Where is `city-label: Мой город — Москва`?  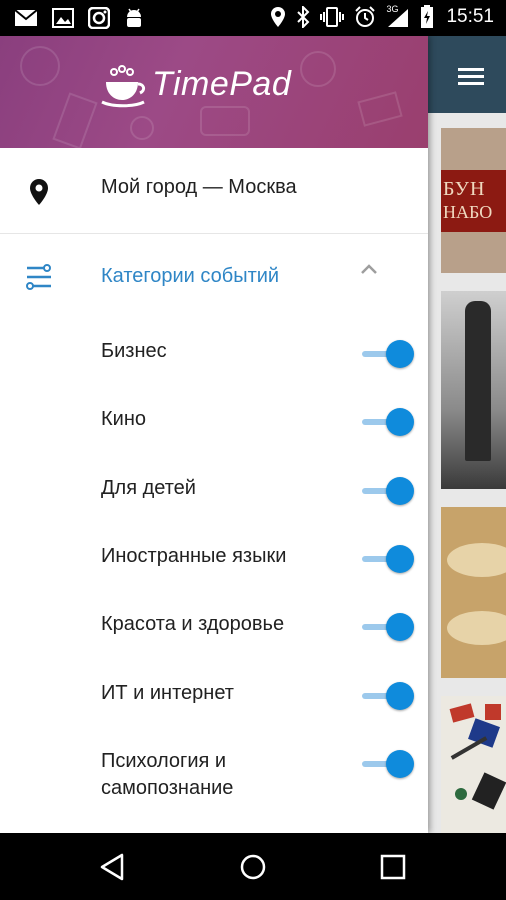
city-label: Мой город — Москва is located at coordinates (199, 187).